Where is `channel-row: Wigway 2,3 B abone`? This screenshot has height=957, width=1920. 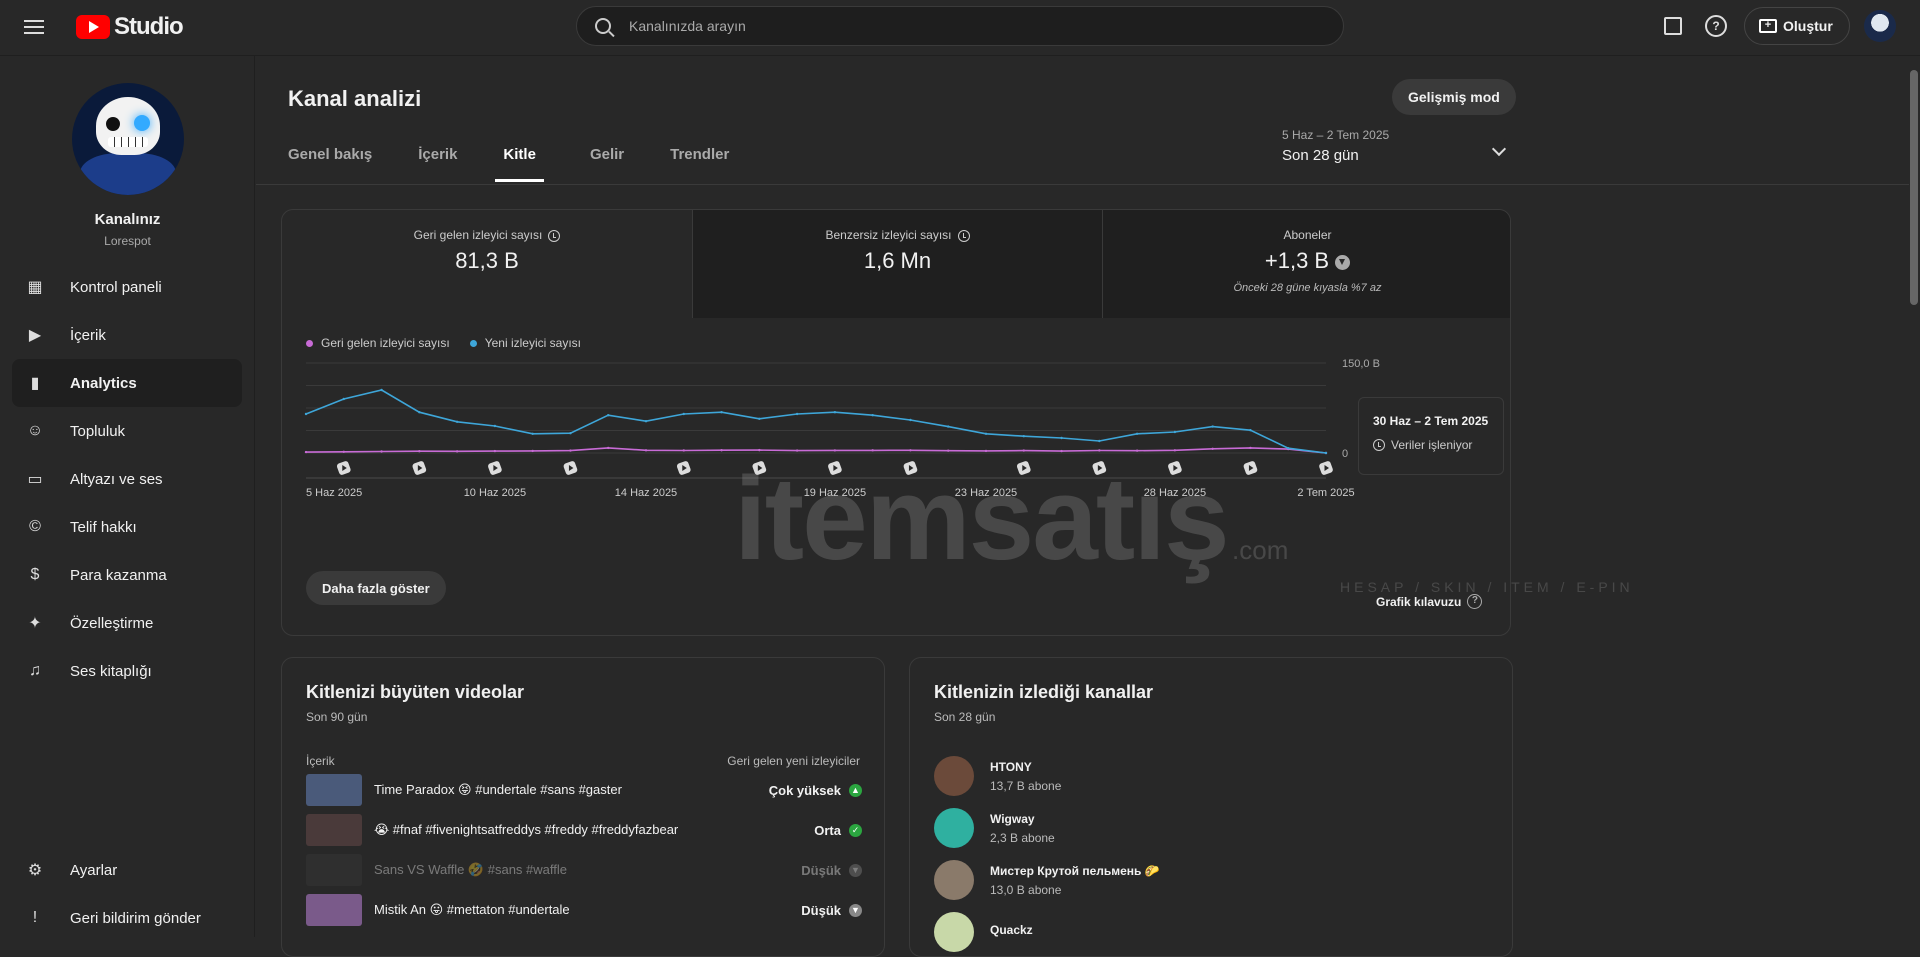 channel-row: Wigway 2,3 B abone is located at coordinates (1212, 828).